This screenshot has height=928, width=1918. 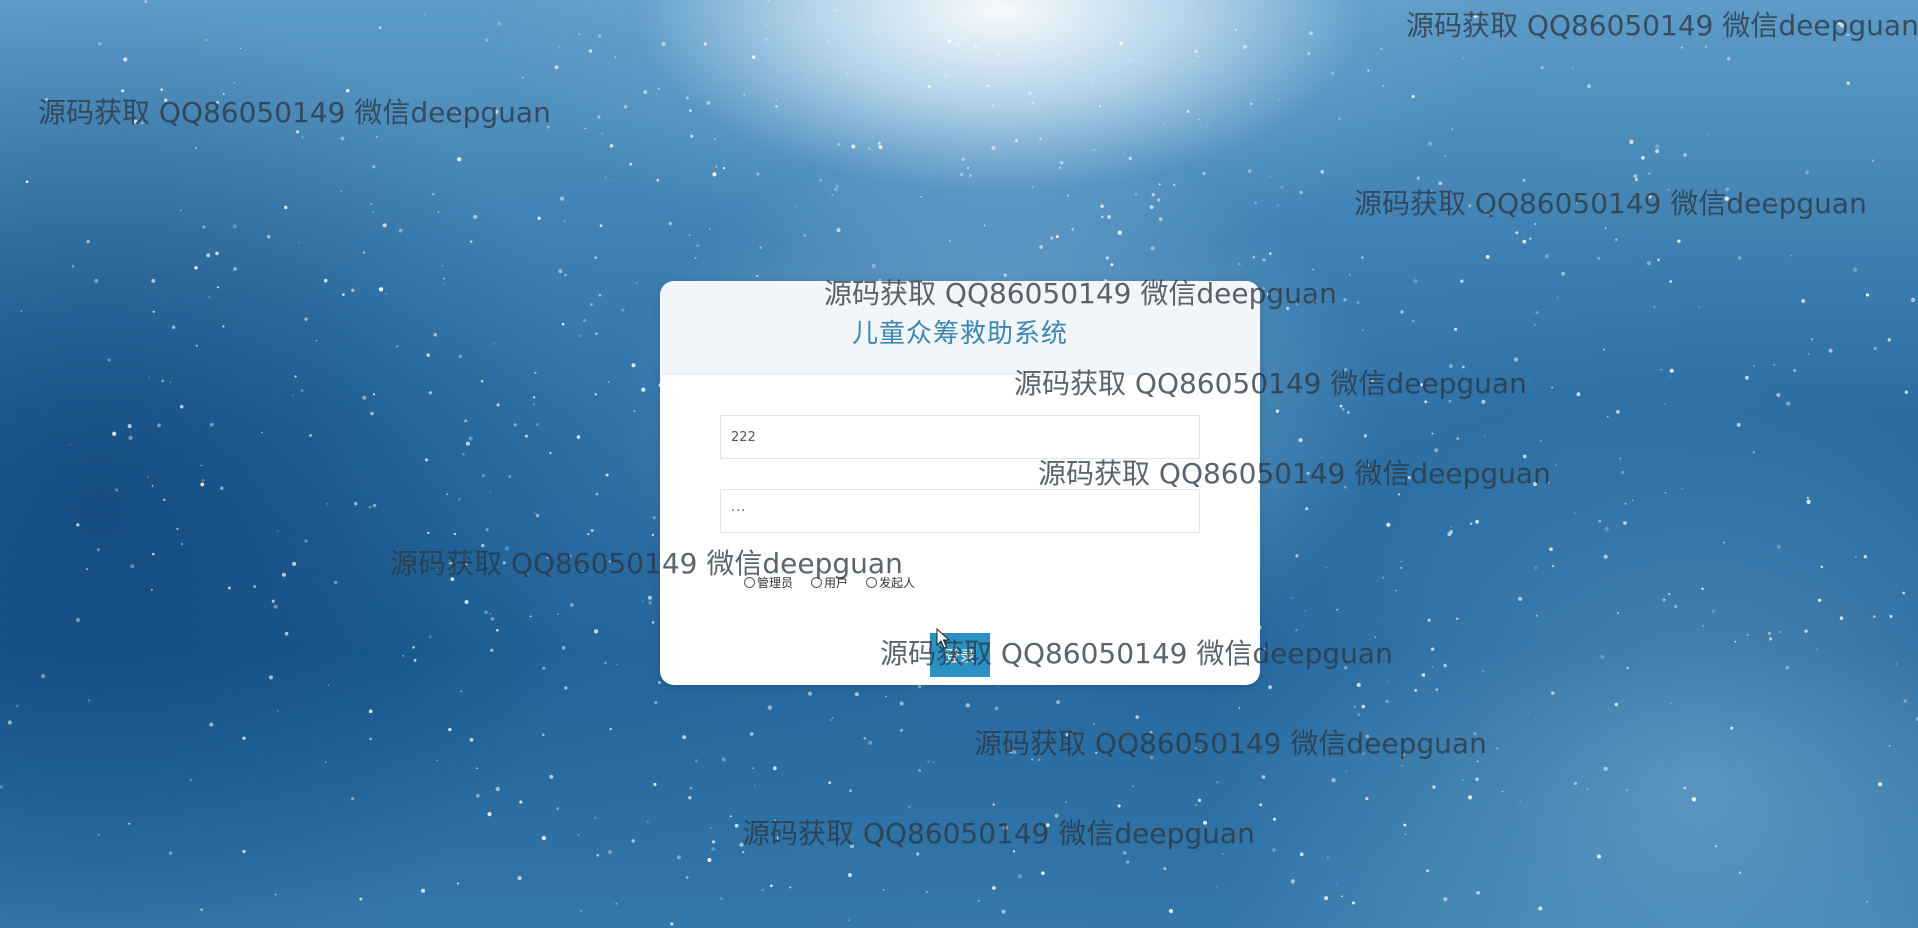 What do you see at coordinates (960, 655) in the screenshot?
I see `login-button: 登录` at bounding box center [960, 655].